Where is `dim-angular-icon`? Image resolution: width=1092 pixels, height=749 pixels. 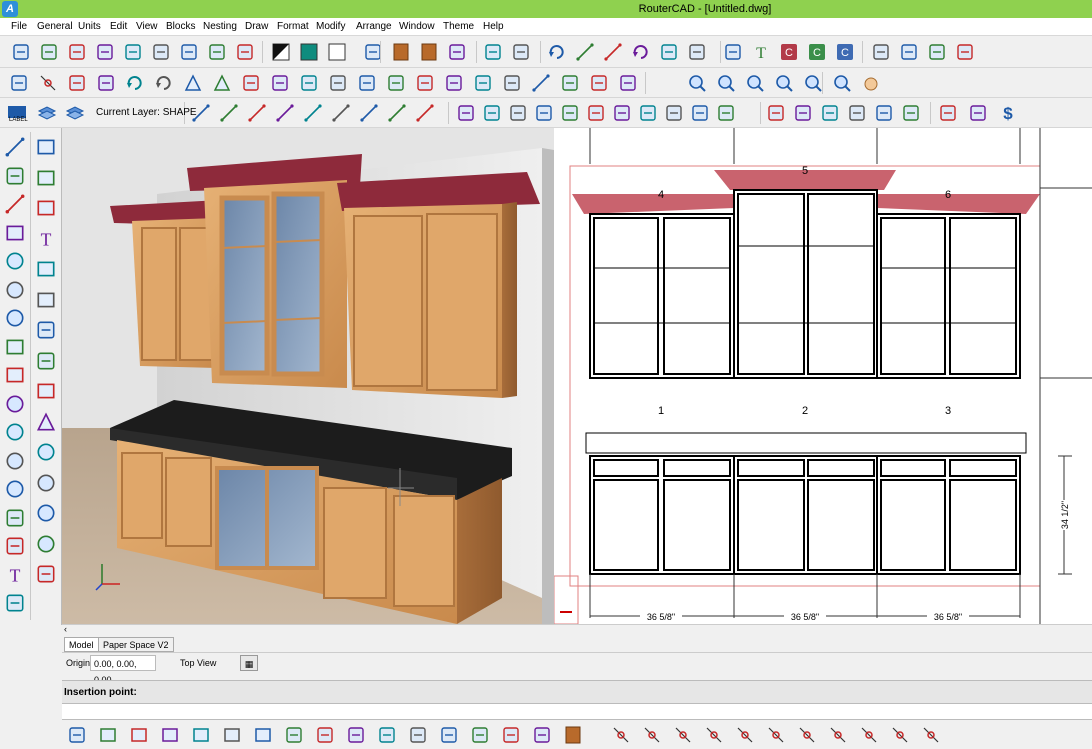
dim-angular-icon is located at coordinates (285, 113).